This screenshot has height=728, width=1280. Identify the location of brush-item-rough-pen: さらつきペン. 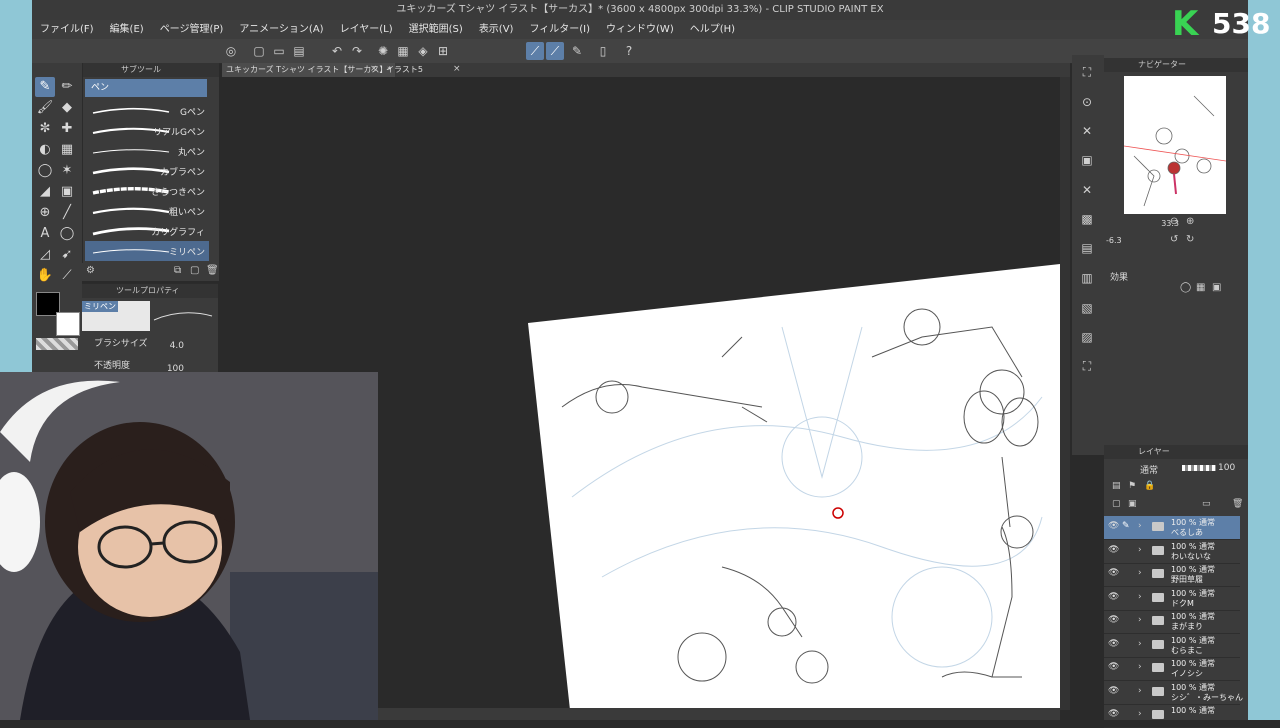
(147, 191).